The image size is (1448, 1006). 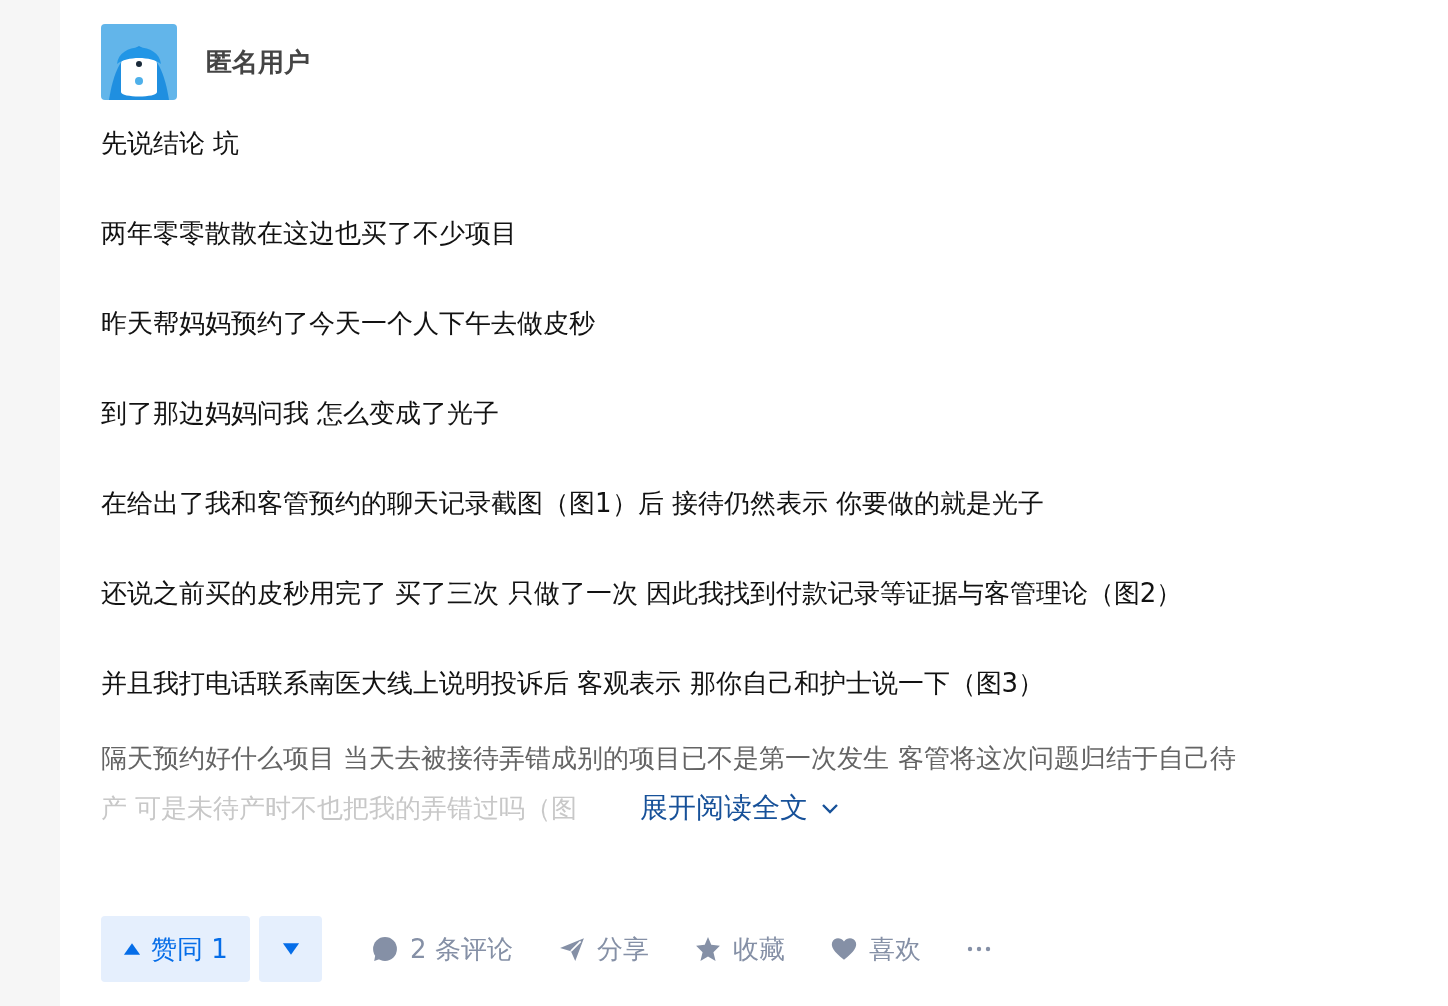 I want to click on like-button: 喜欢, so click(x=875, y=949).